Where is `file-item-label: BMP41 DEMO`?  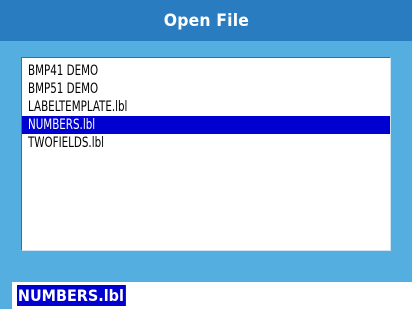 file-item-label: BMP41 DEMO is located at coordinates (63, 71).